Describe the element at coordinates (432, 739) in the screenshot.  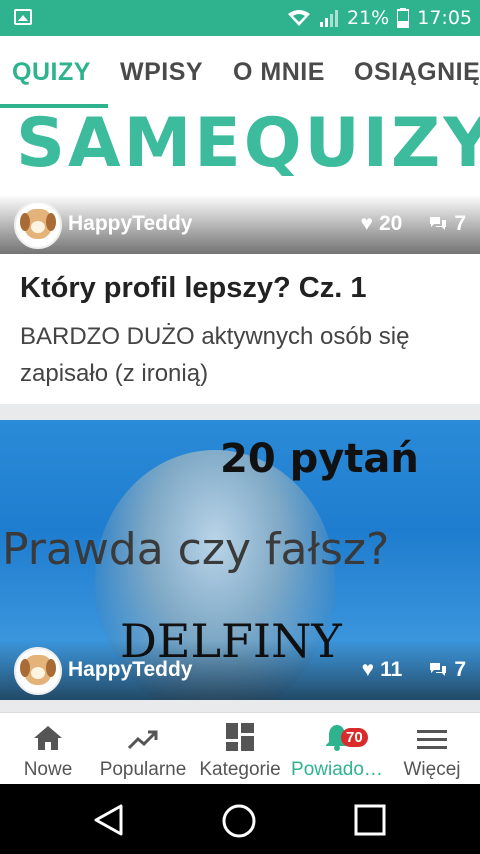
I see `menu-icon` at that location.